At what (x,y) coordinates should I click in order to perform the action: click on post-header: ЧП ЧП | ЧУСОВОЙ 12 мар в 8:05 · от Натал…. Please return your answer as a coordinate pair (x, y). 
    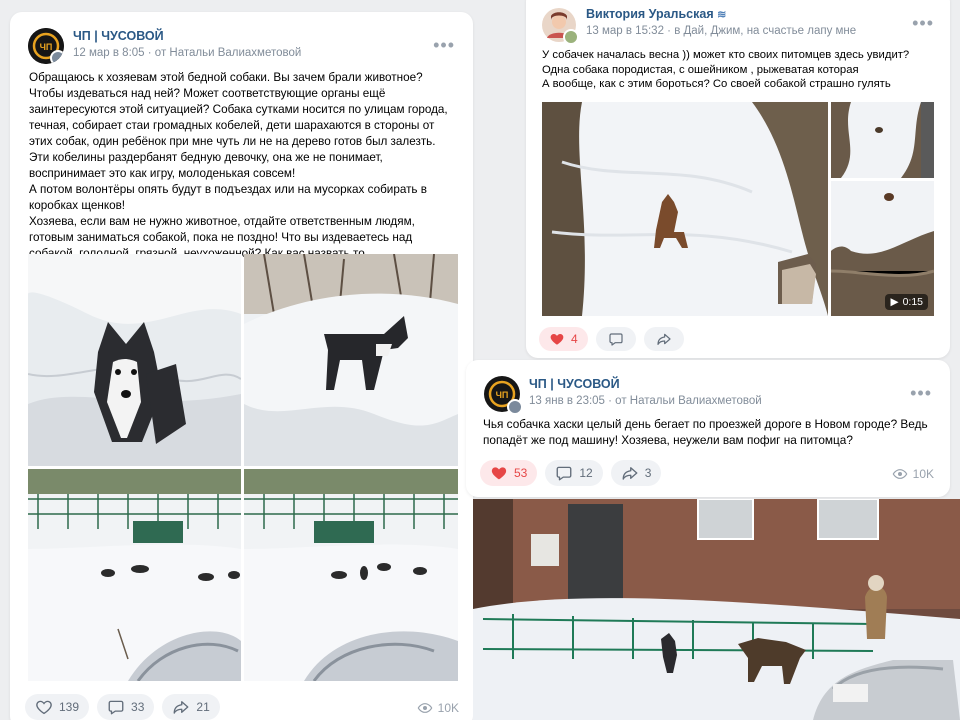
    Looking at the image, I should click on (164, 46).